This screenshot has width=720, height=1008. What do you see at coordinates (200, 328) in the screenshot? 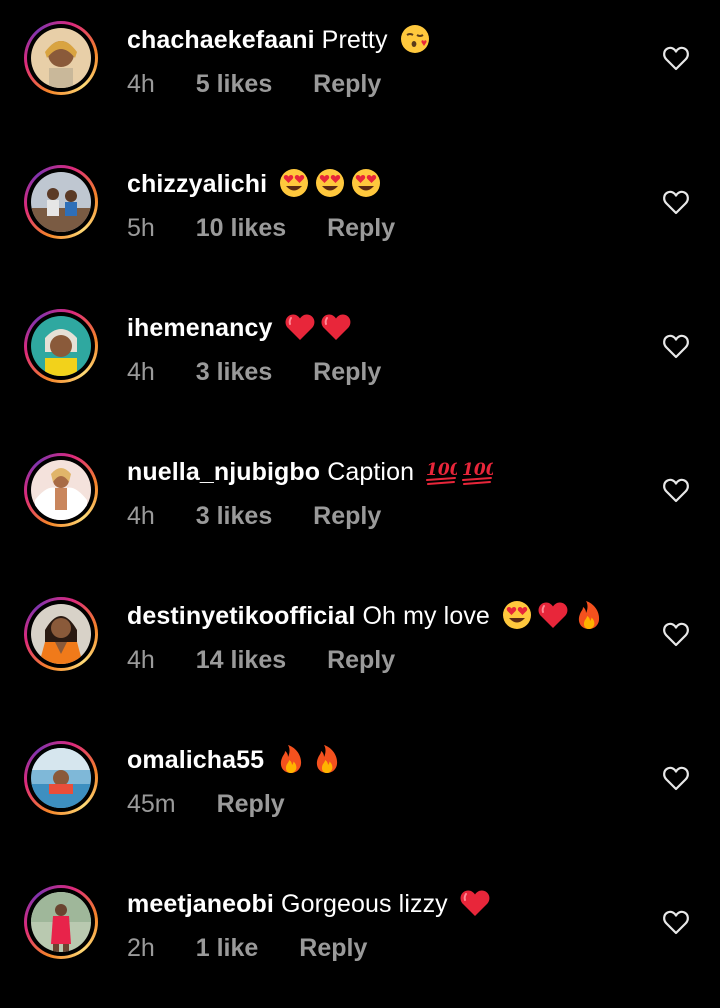
I see `username: ihemenancy` at bounding box center [200, 328].